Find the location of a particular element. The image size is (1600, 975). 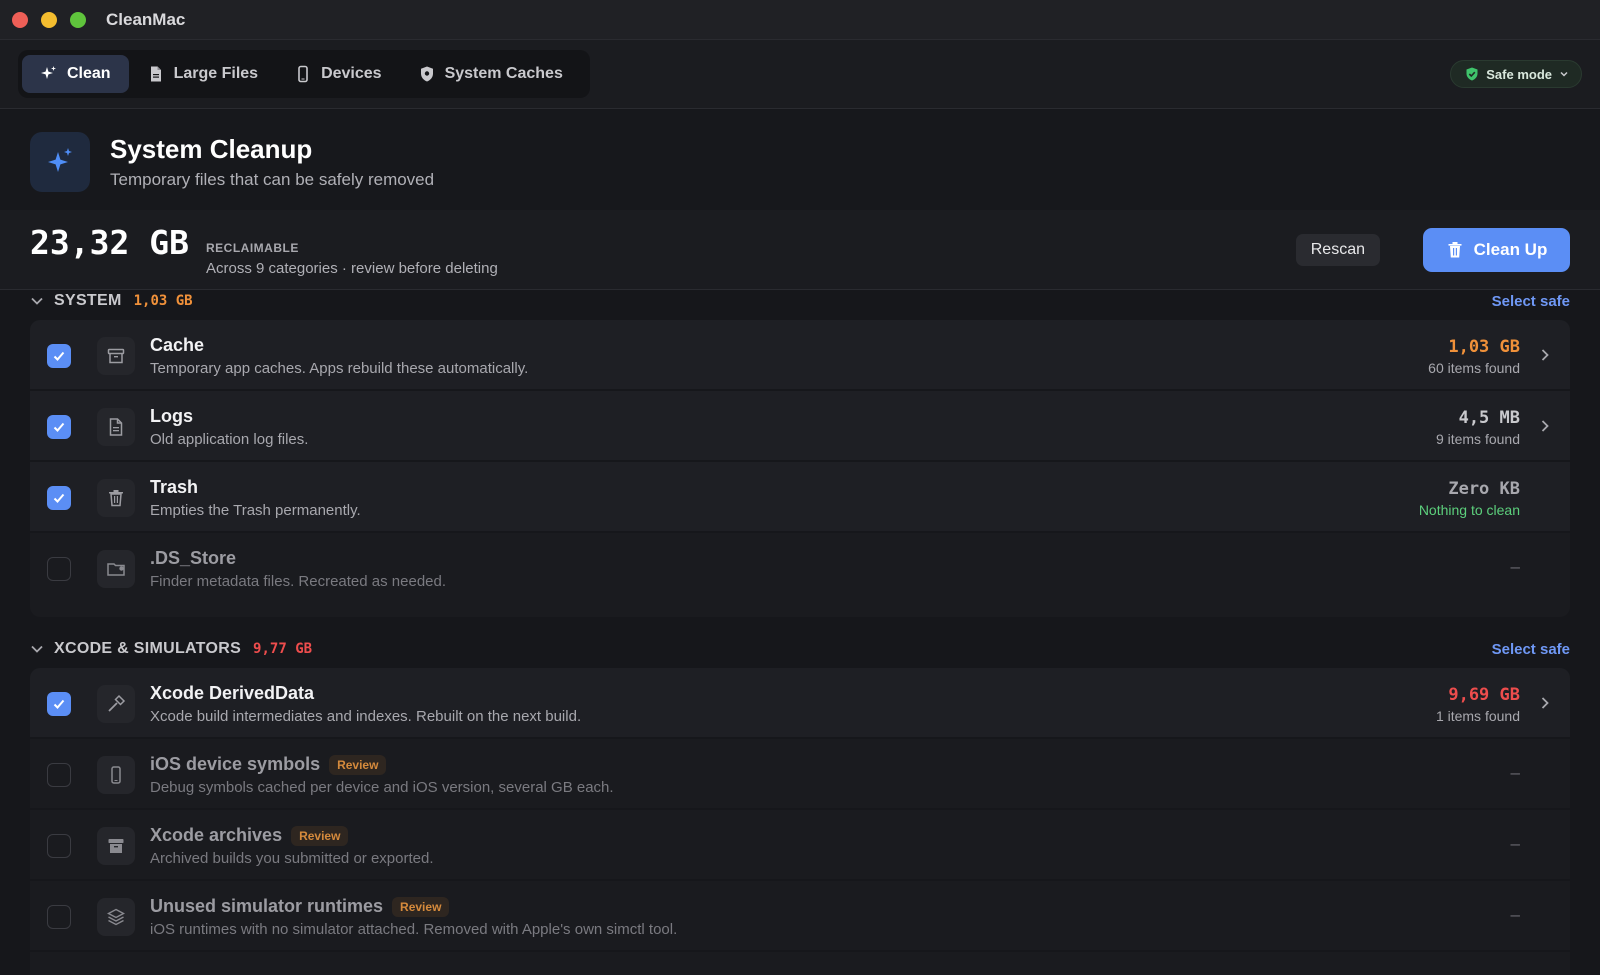

layers-icon is located at coordinates (116, 917).